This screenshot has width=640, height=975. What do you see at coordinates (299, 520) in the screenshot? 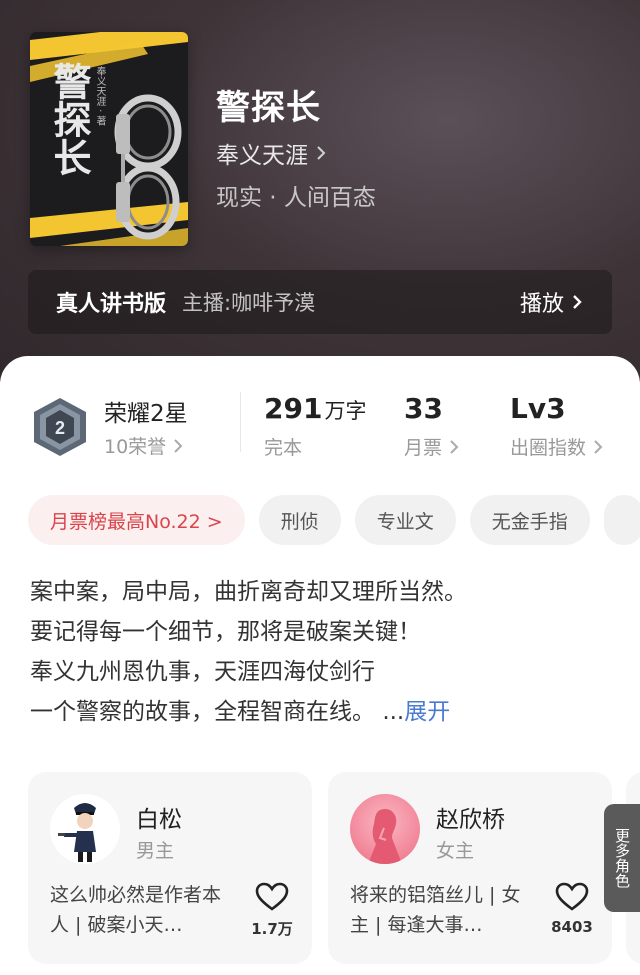
I see `tag-item: 刑侦` at bounding box center [299, 520].